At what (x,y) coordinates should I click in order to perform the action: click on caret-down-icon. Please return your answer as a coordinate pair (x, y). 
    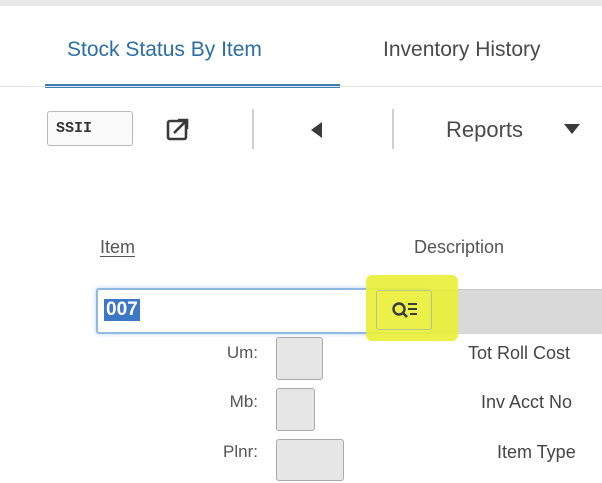
    Looking at the image, I should click on (572, 129).